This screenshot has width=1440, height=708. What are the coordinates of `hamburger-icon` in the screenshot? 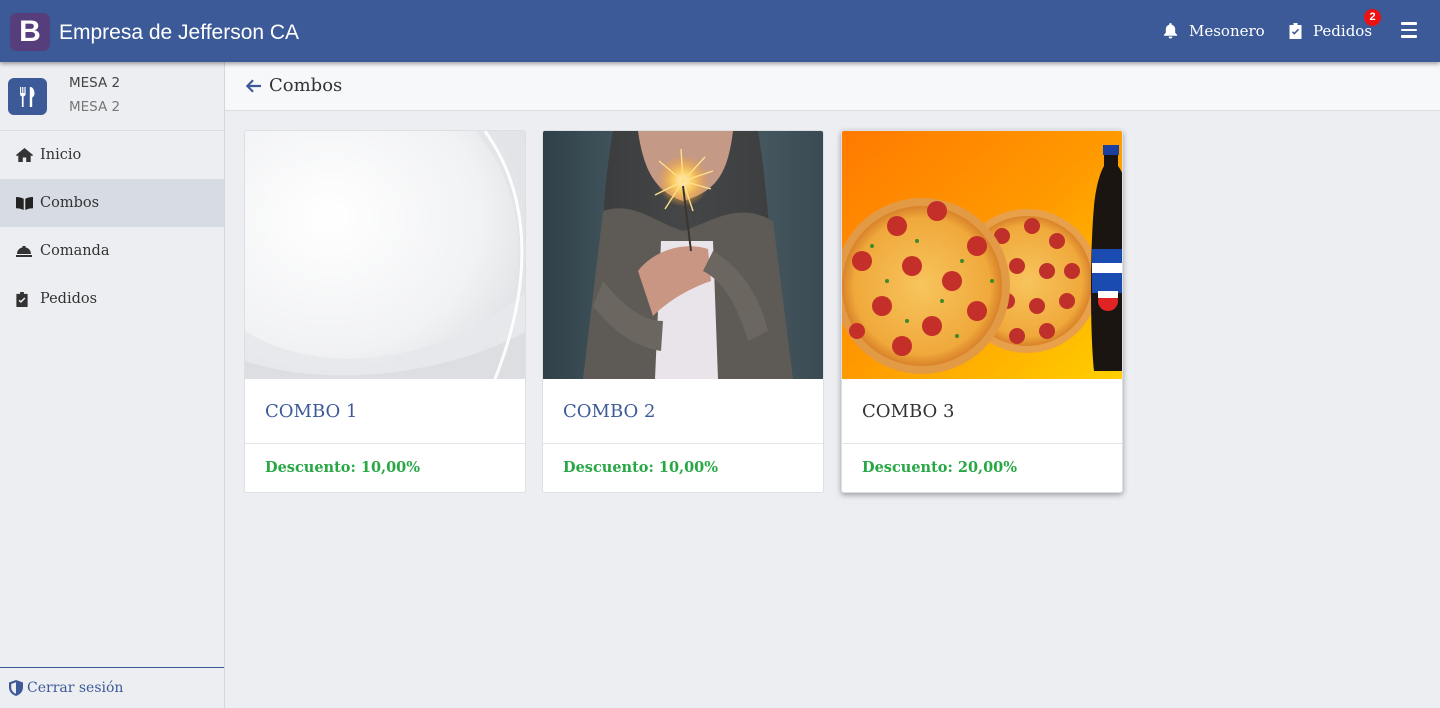 It's located at (1409, 30).